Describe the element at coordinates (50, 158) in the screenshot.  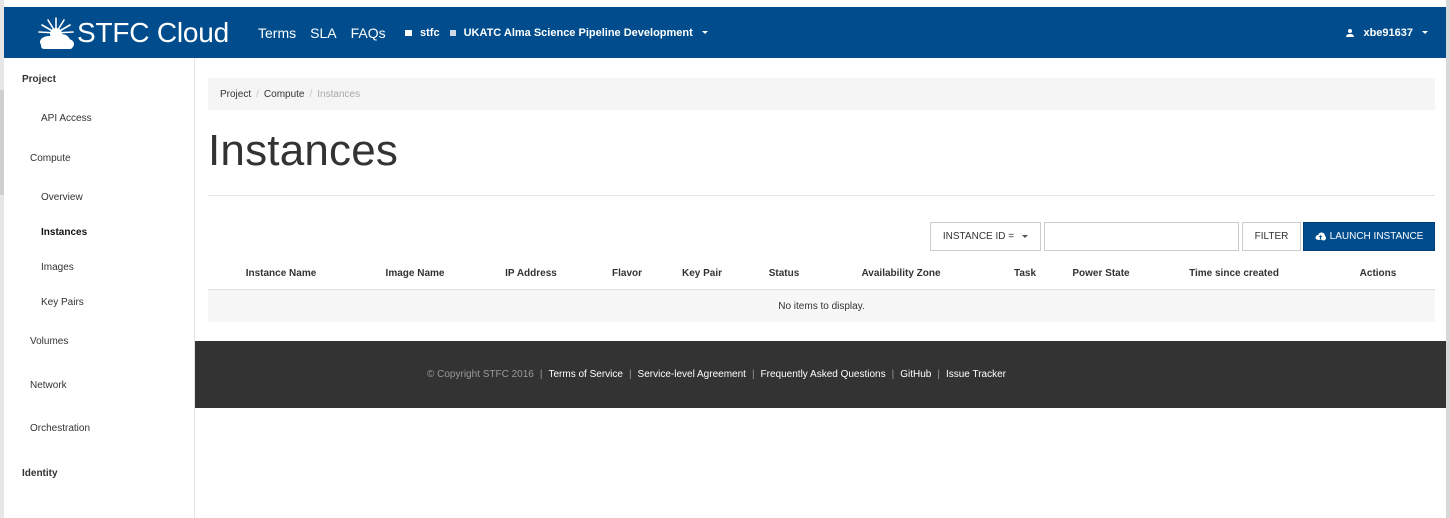
I see `sidebar-item-compute: Compute` at that location.